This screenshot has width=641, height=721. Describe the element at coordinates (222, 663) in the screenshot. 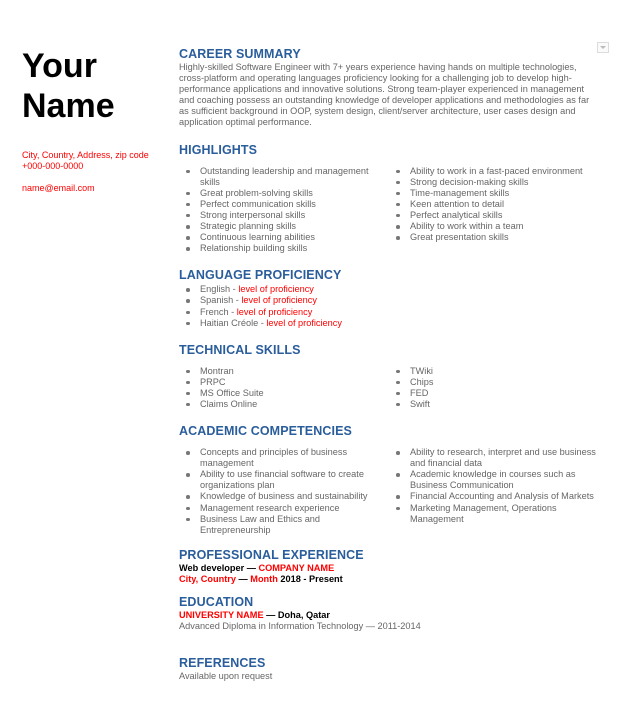

I see `section-heading: REFERENCES` at that location.